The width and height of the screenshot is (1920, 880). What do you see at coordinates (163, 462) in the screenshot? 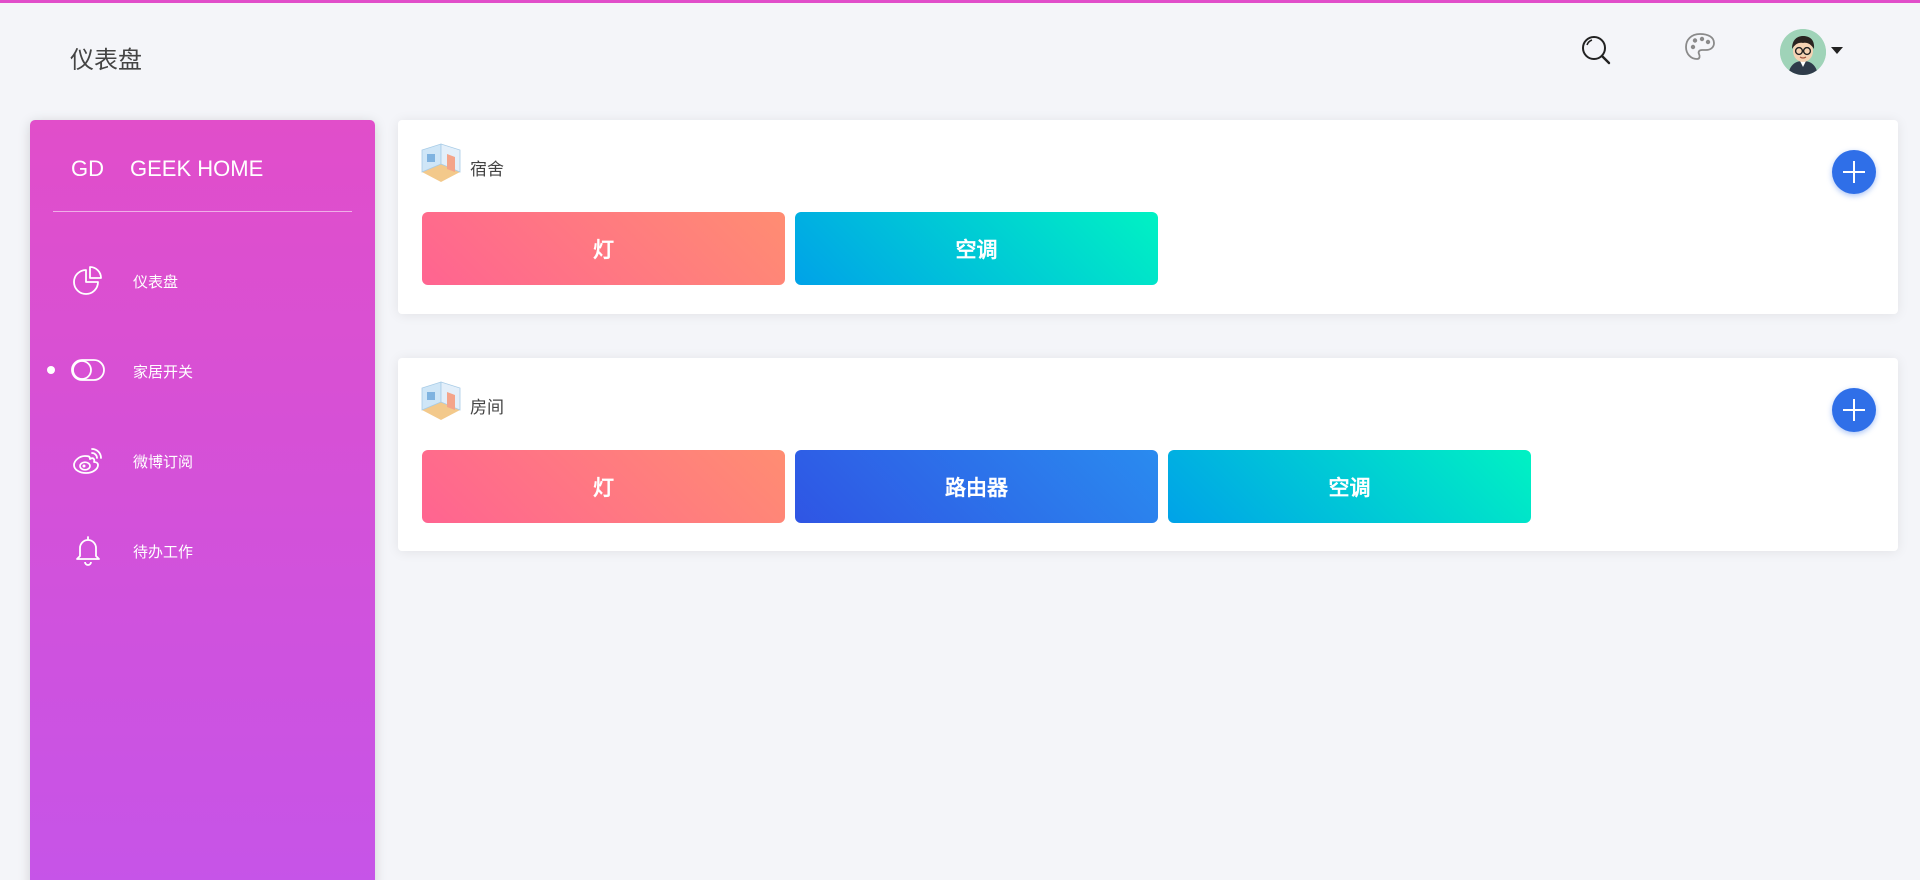
I see `sidebar-item-label: 微博订阅` at bounding box center [163, 462].